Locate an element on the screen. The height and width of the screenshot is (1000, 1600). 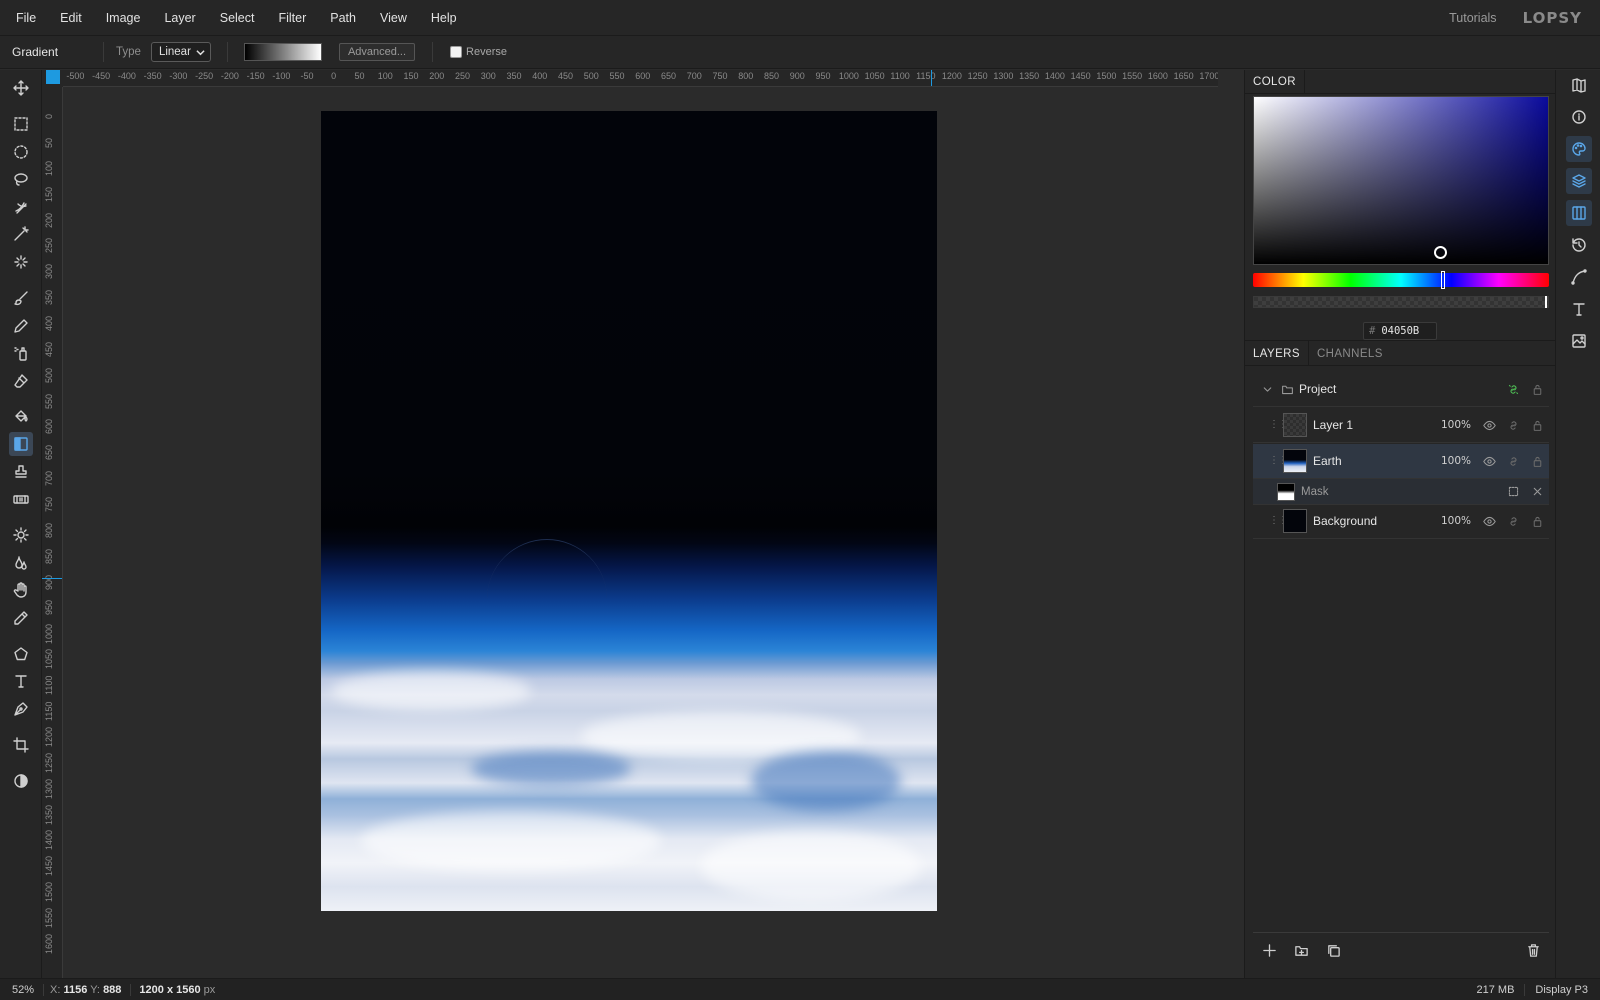
hue-slider-handle is located at coordinates (1443, 280).